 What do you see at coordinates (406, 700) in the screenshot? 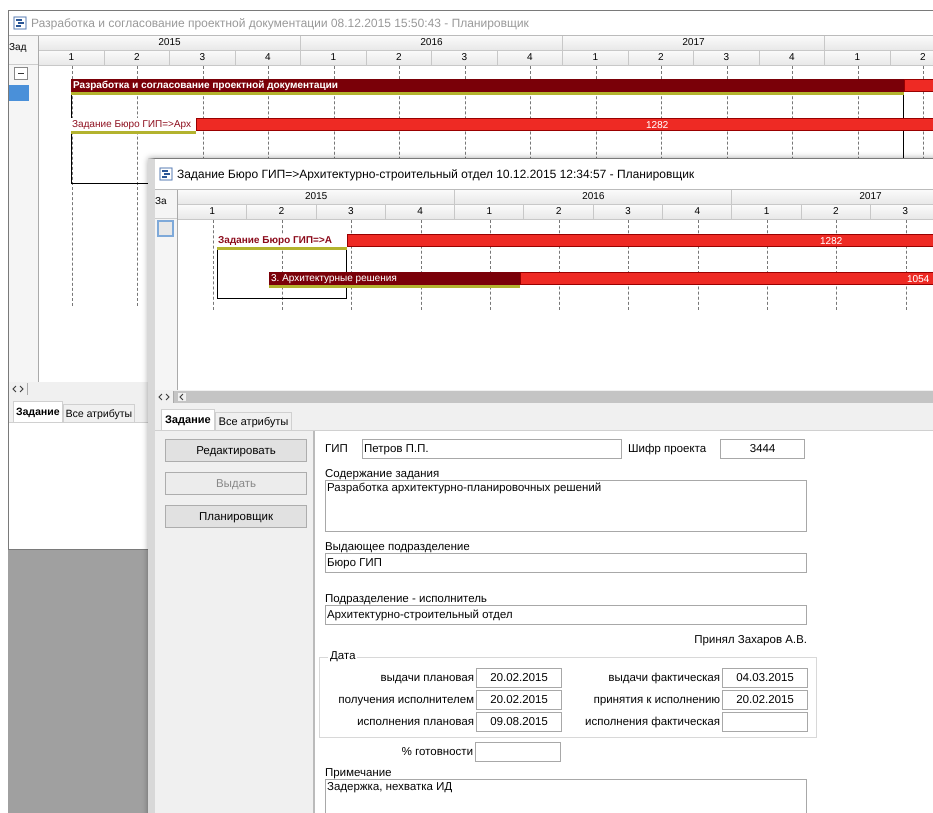
I see `field-label: получения исполнителем` at bounding box center [406, 700].